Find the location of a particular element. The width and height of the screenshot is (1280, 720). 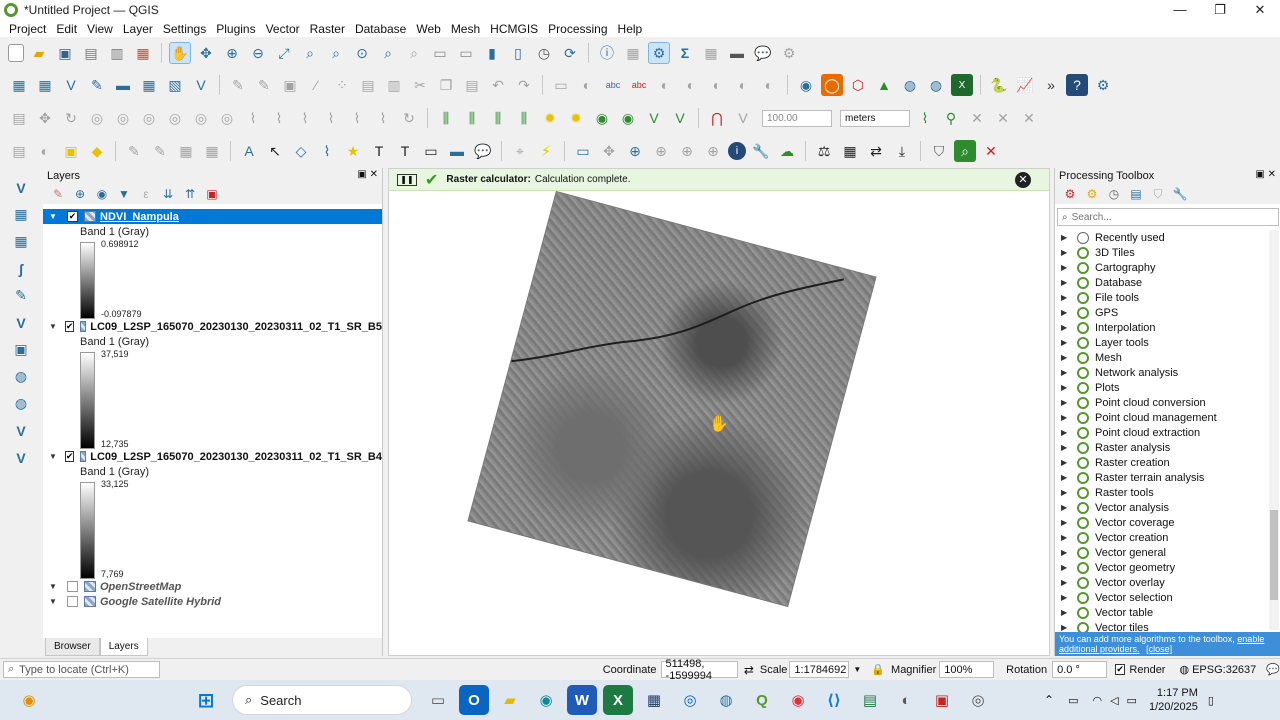

identify-features-icon: ⓘ is located at coordinates (607, 53).